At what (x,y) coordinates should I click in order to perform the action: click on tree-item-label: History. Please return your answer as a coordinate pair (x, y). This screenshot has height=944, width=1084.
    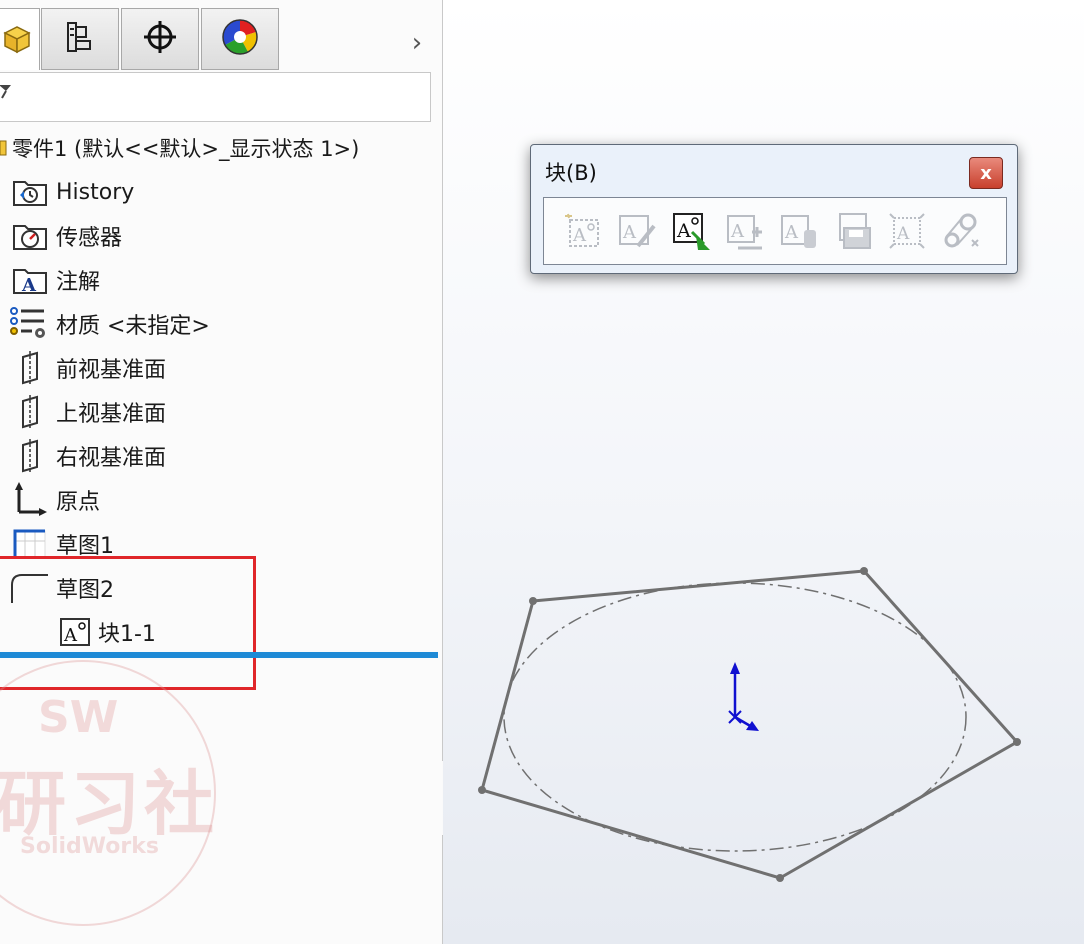
    Looking at the image, I should click on (95, 192).